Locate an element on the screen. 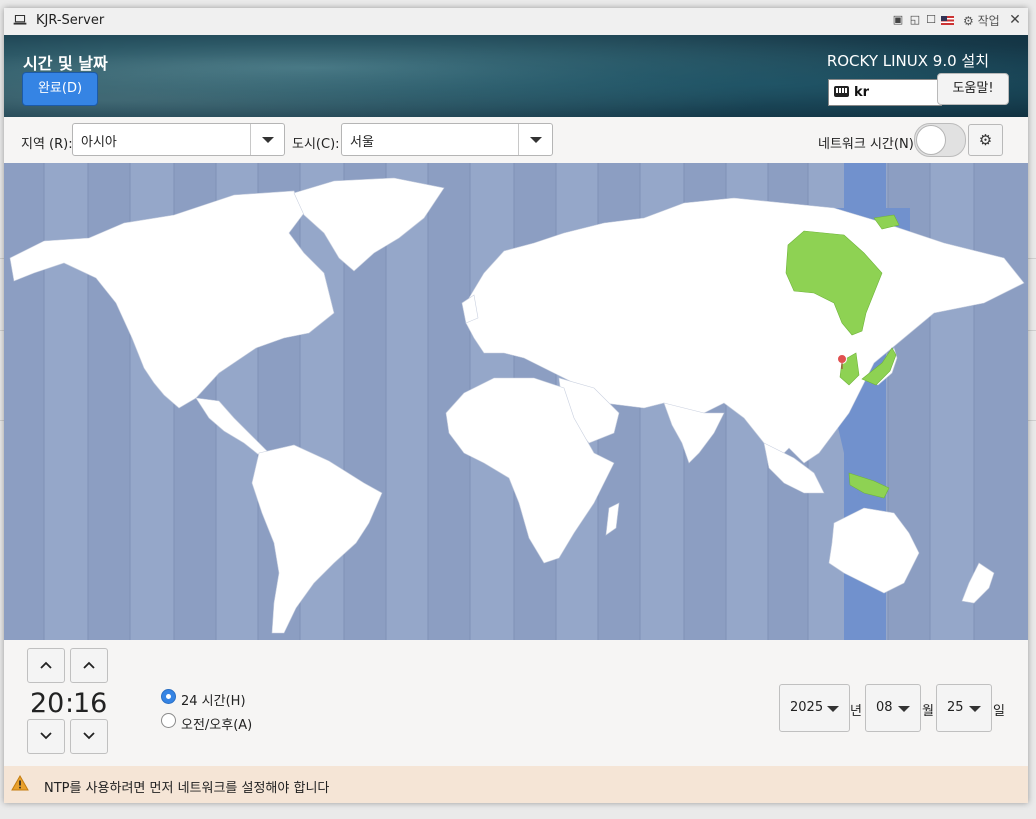 The width and height of the screenshot is (1036, 819). region-combo: 아시아 is located at coordinates (178, 139).